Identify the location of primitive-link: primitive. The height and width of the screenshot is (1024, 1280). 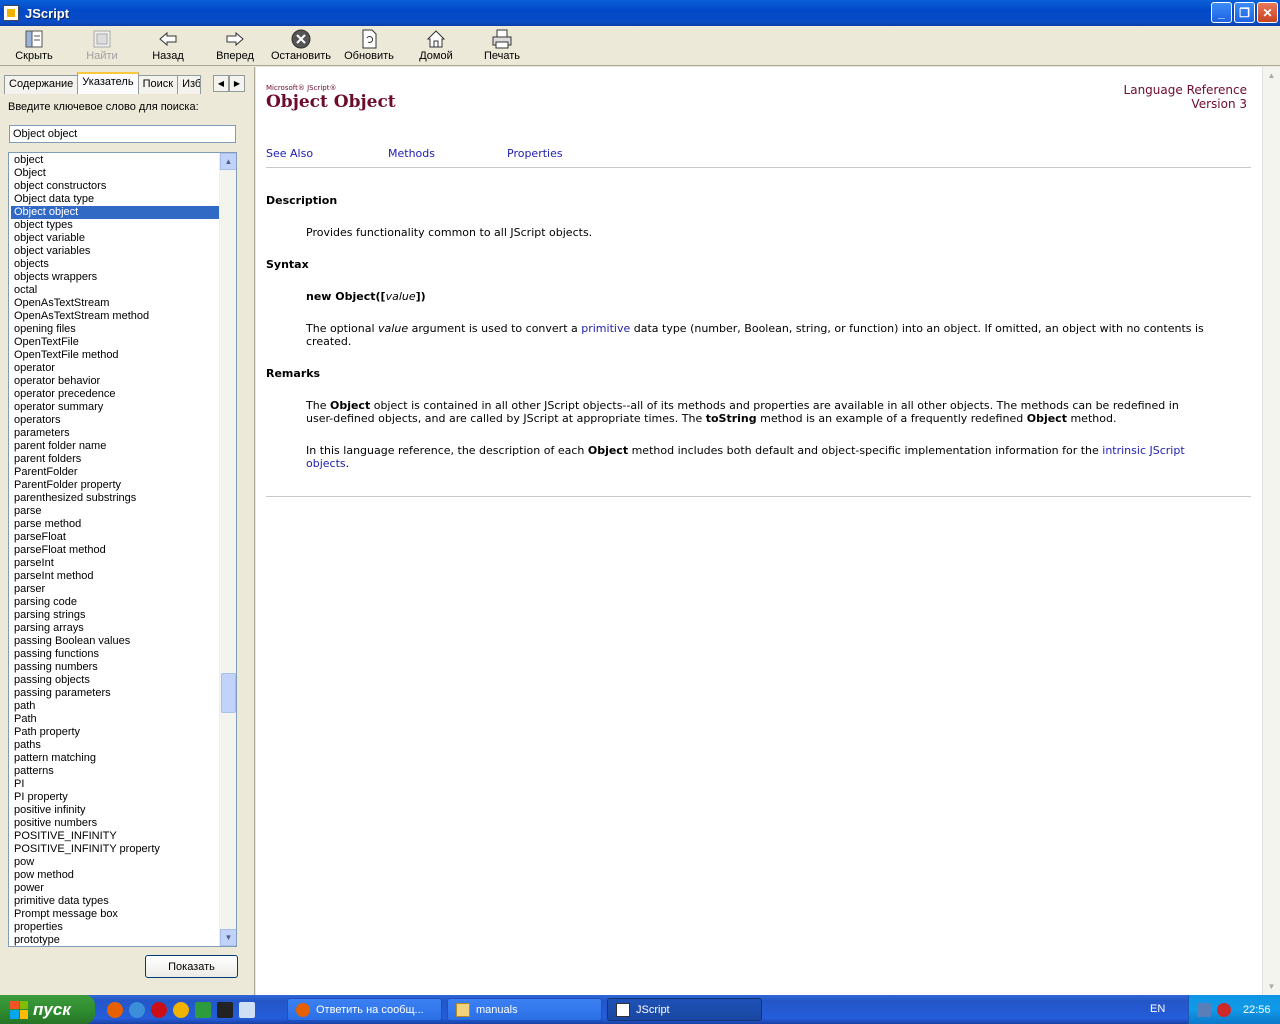
(605, 328).